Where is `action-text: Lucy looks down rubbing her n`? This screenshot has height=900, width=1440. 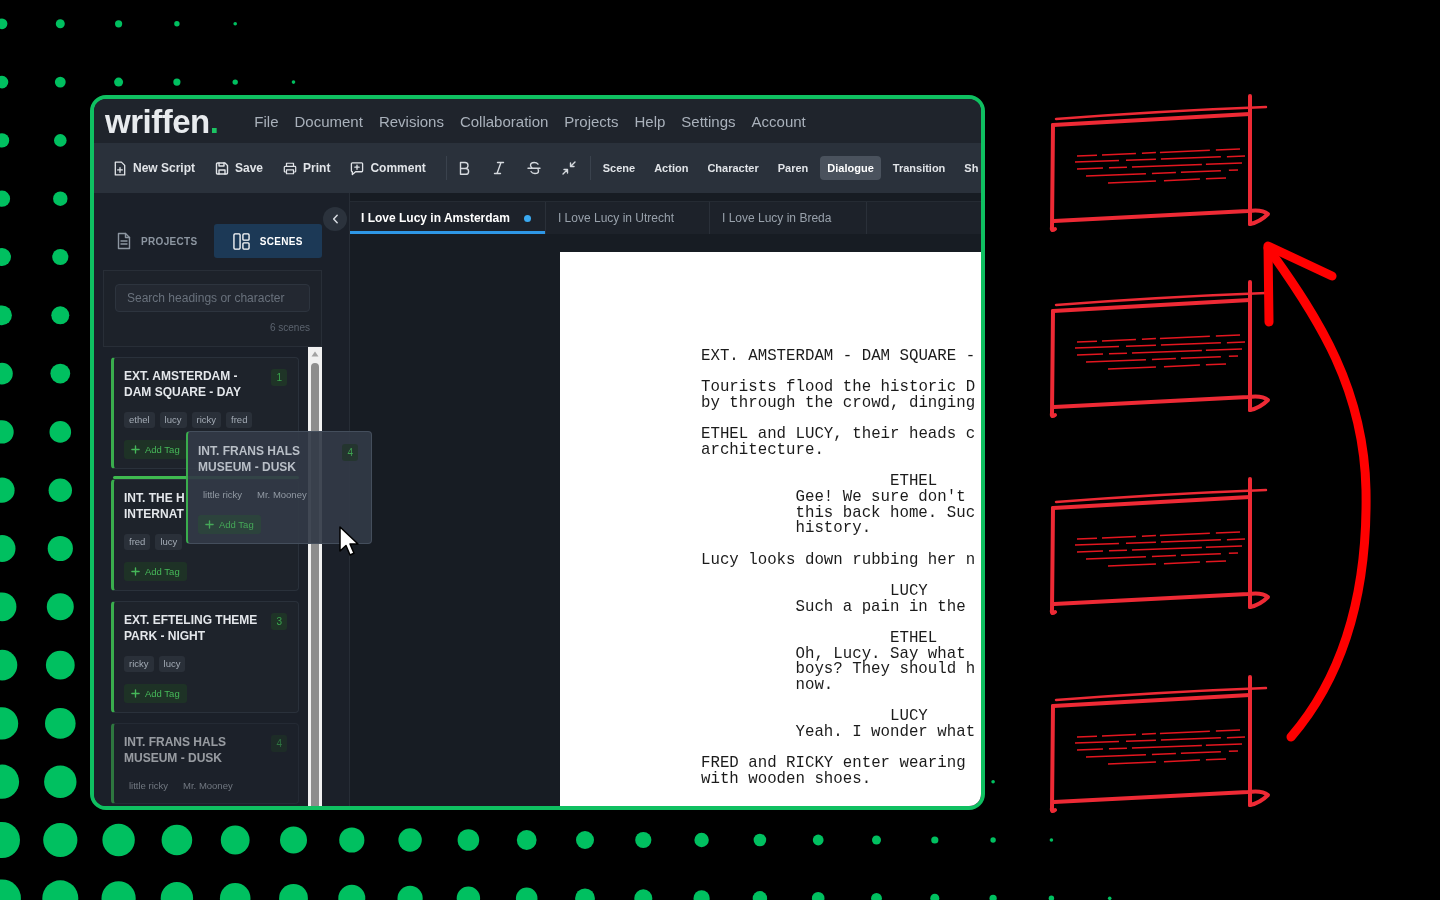 action-text: Lucy looks down rubbing her n is located at coordinates (838, 560).